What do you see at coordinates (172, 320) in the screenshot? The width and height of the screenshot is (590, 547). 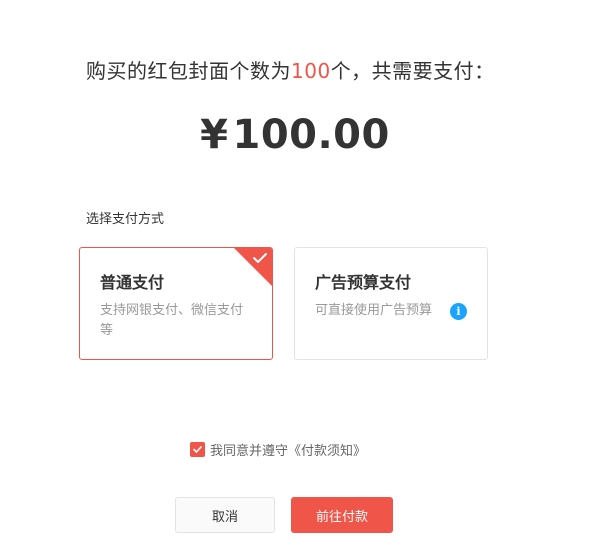 I see `payment-option-desc: 支持网银支付、微信支付等` at bounding box center [172, 320].